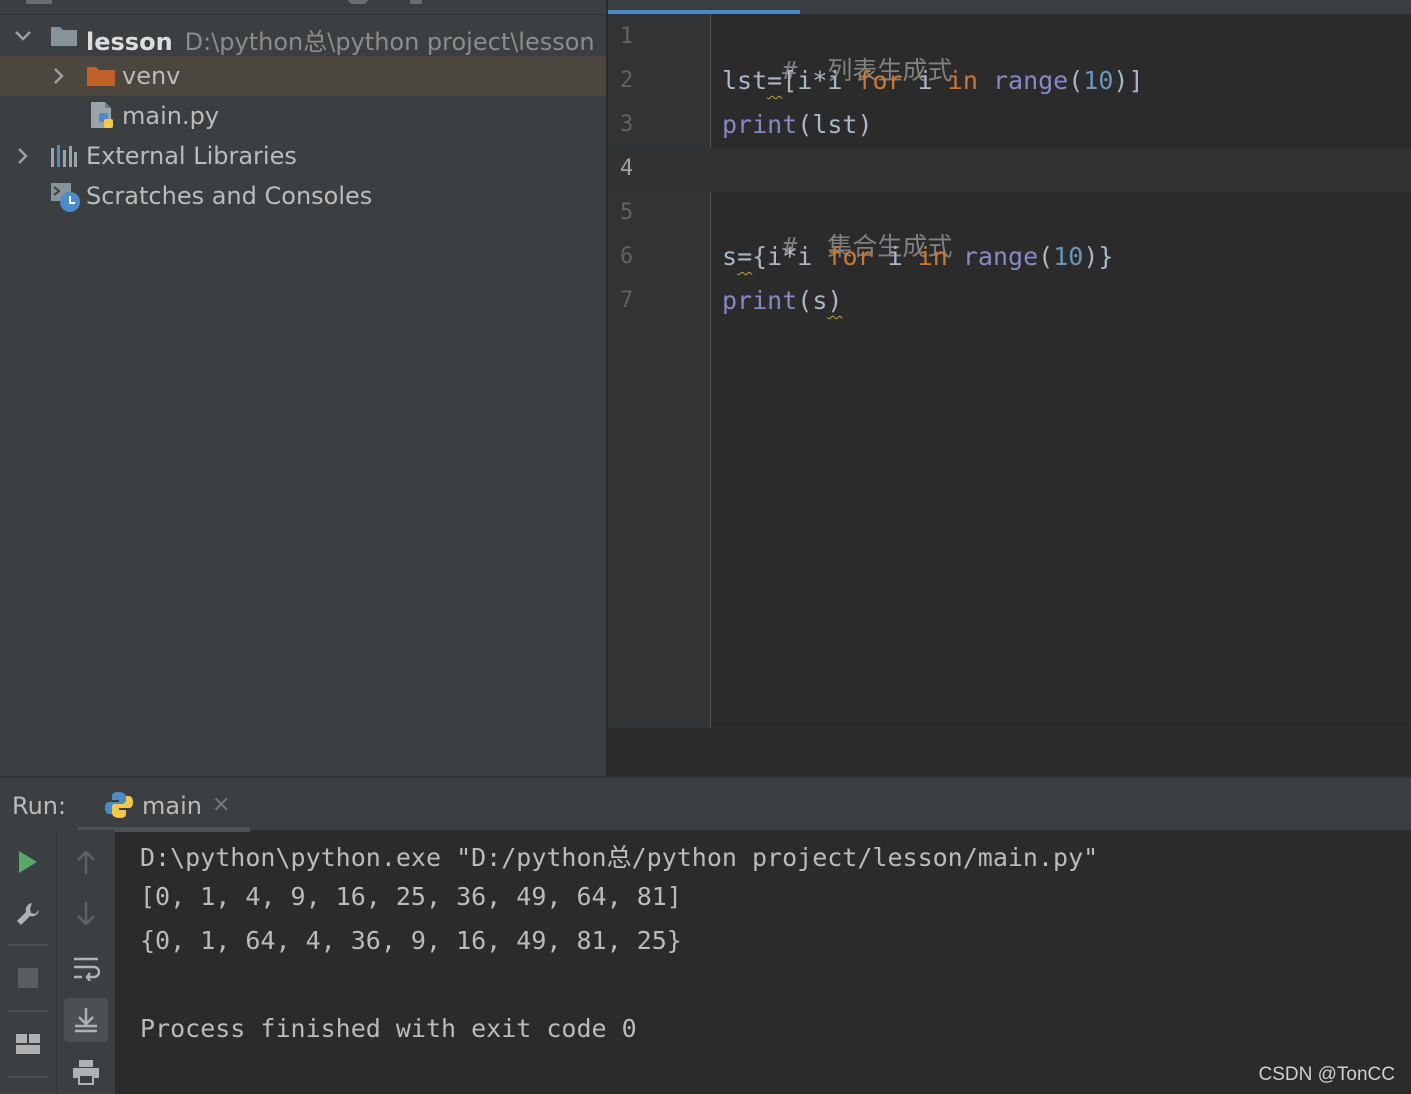  Describe the element at coordinates (627, 256) in the screenshot. I see `line-number: 6` at that location.